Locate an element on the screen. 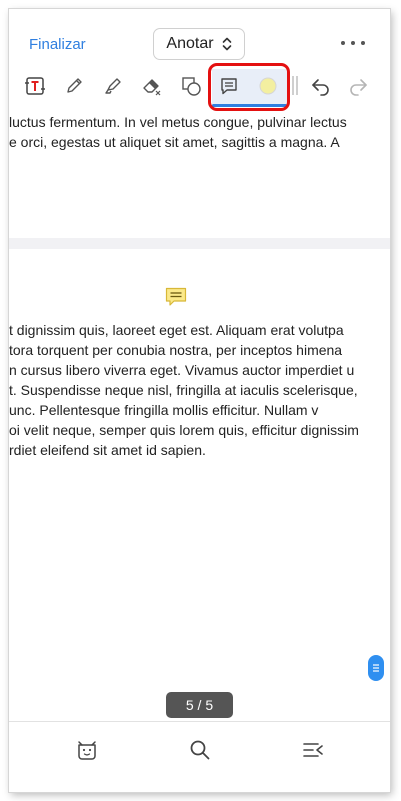 The image size is (401, 801). page-separator is located at coordinates (199, 243).